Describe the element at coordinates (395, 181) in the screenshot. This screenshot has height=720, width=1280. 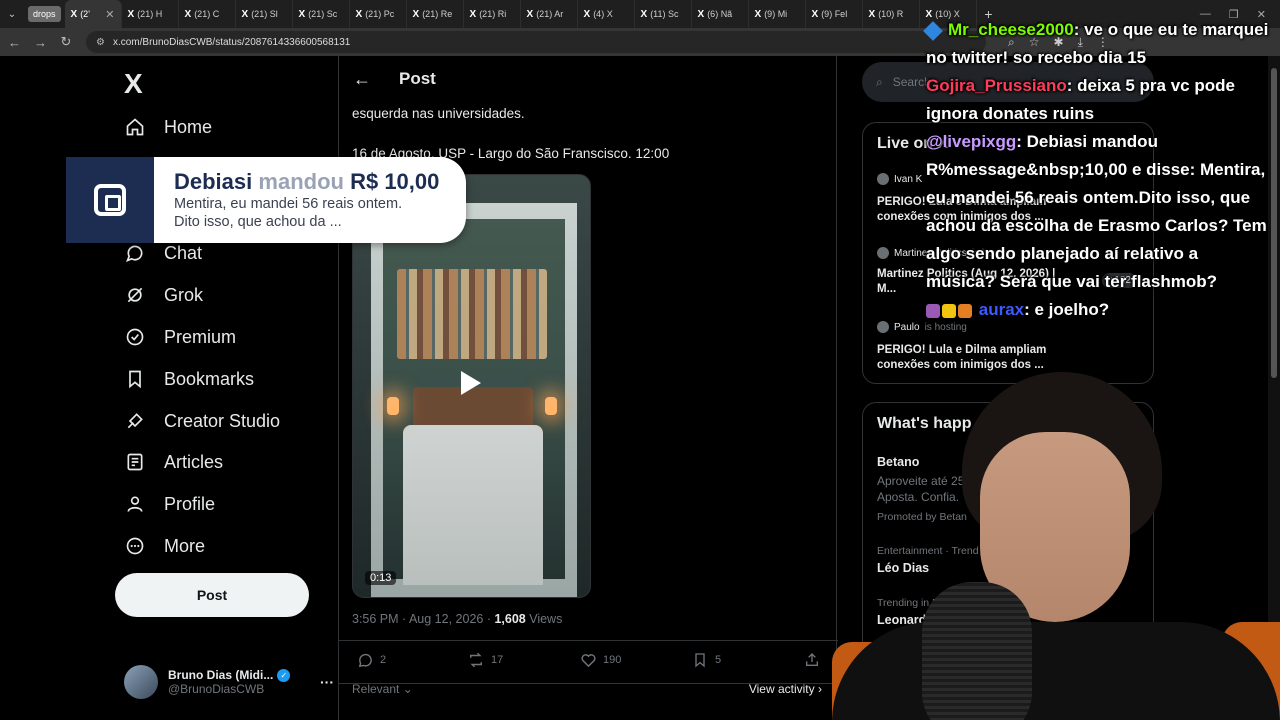
I see `donation-amount: R$ 10,00` at that location.